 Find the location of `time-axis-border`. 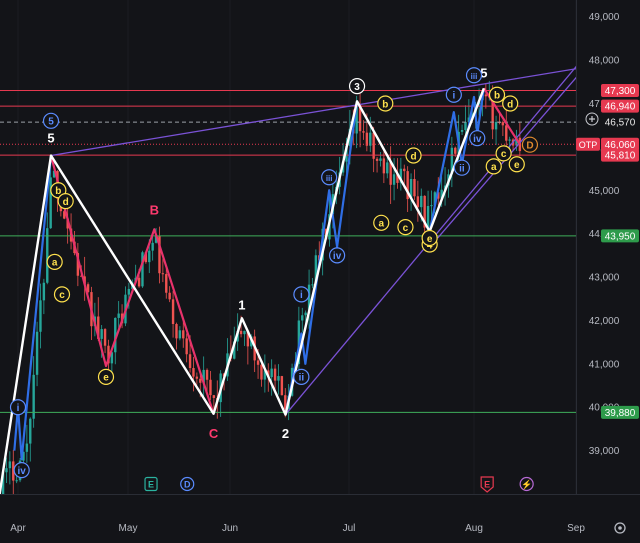

time-axis-border is located at coordinates (320, 494).